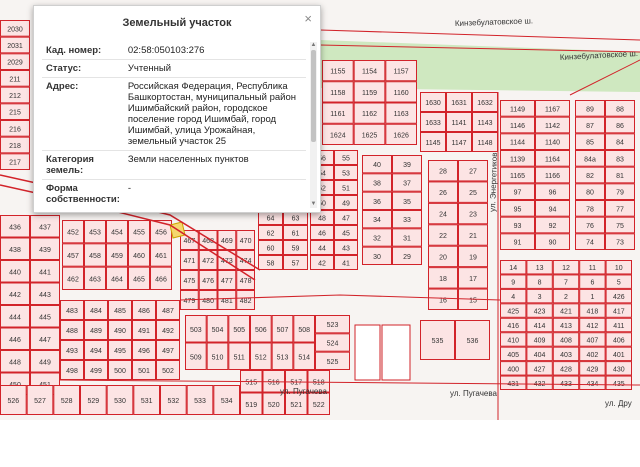 This screenshot has height=467, width=640. Describe the element at coordinates (620, 226) in the screenshot. I see `parcel-number-label: 75` at that location.